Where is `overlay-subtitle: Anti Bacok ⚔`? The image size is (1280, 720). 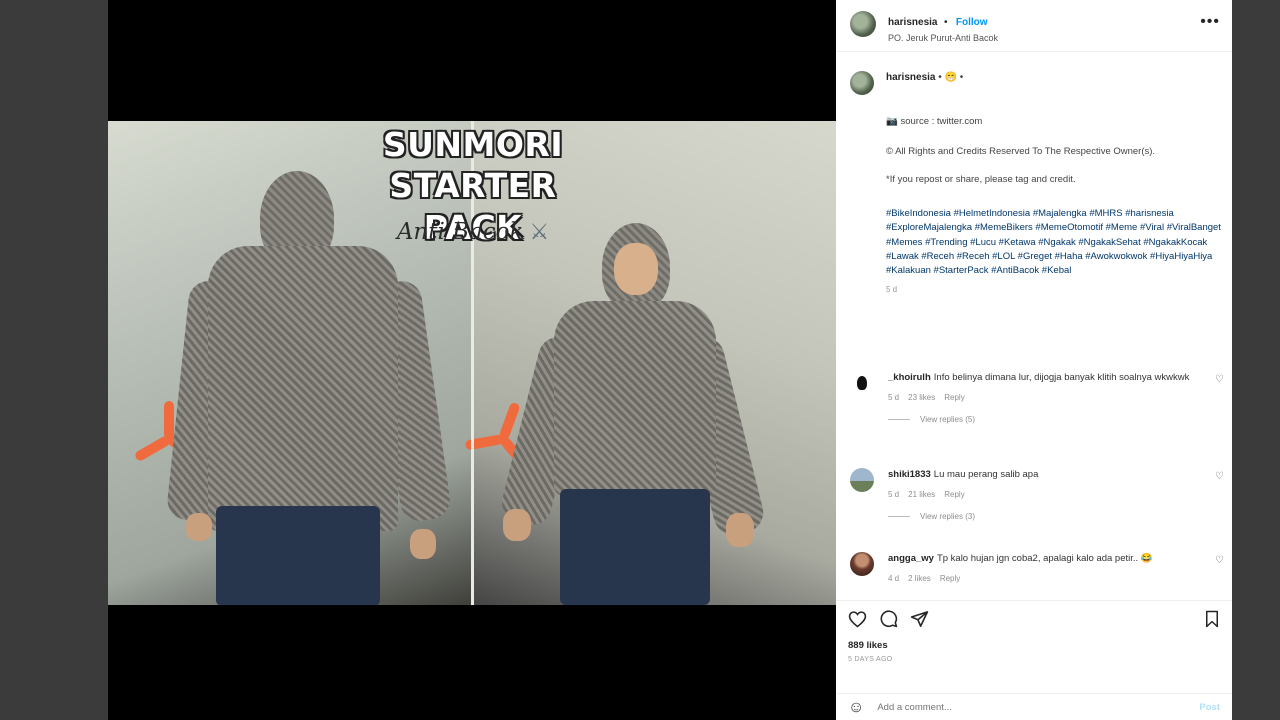
overlay-subtitle: Anti Bacok ⚔ is located at coordinates (473, 232).